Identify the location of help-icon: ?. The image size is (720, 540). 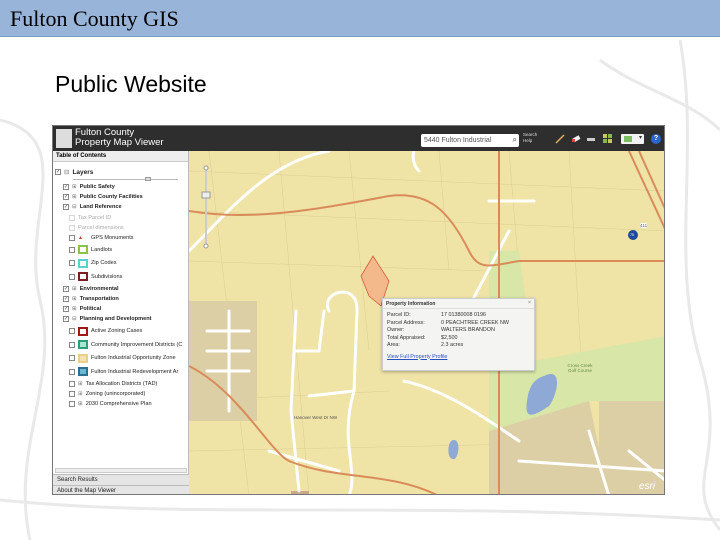
(656, 139).